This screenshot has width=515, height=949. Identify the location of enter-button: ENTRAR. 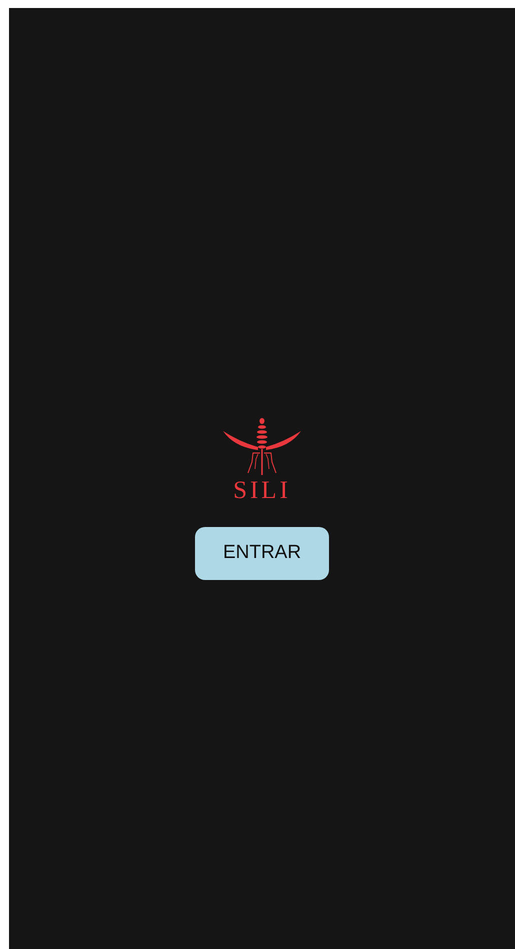
(262, 553).